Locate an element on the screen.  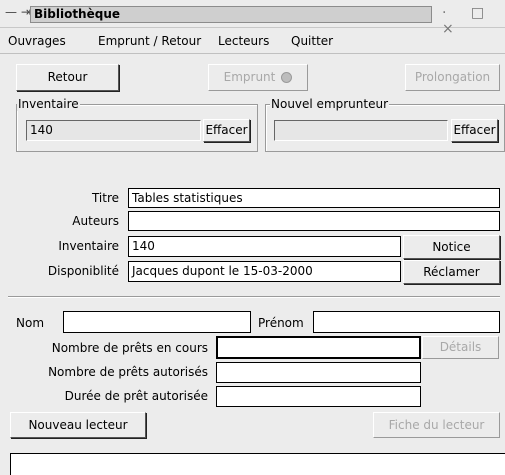
details-button: Détails is located at coordinates (460, 347).